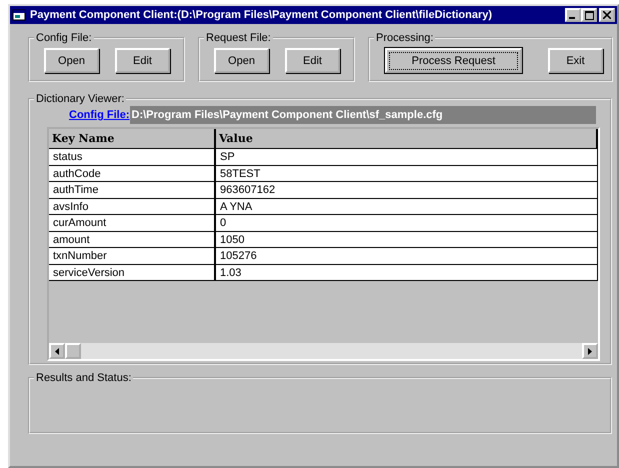  What do you see at coordinates (238, 38) in the screenshot?
I see `group-label: Request File:` at bounding box center [238, 38].